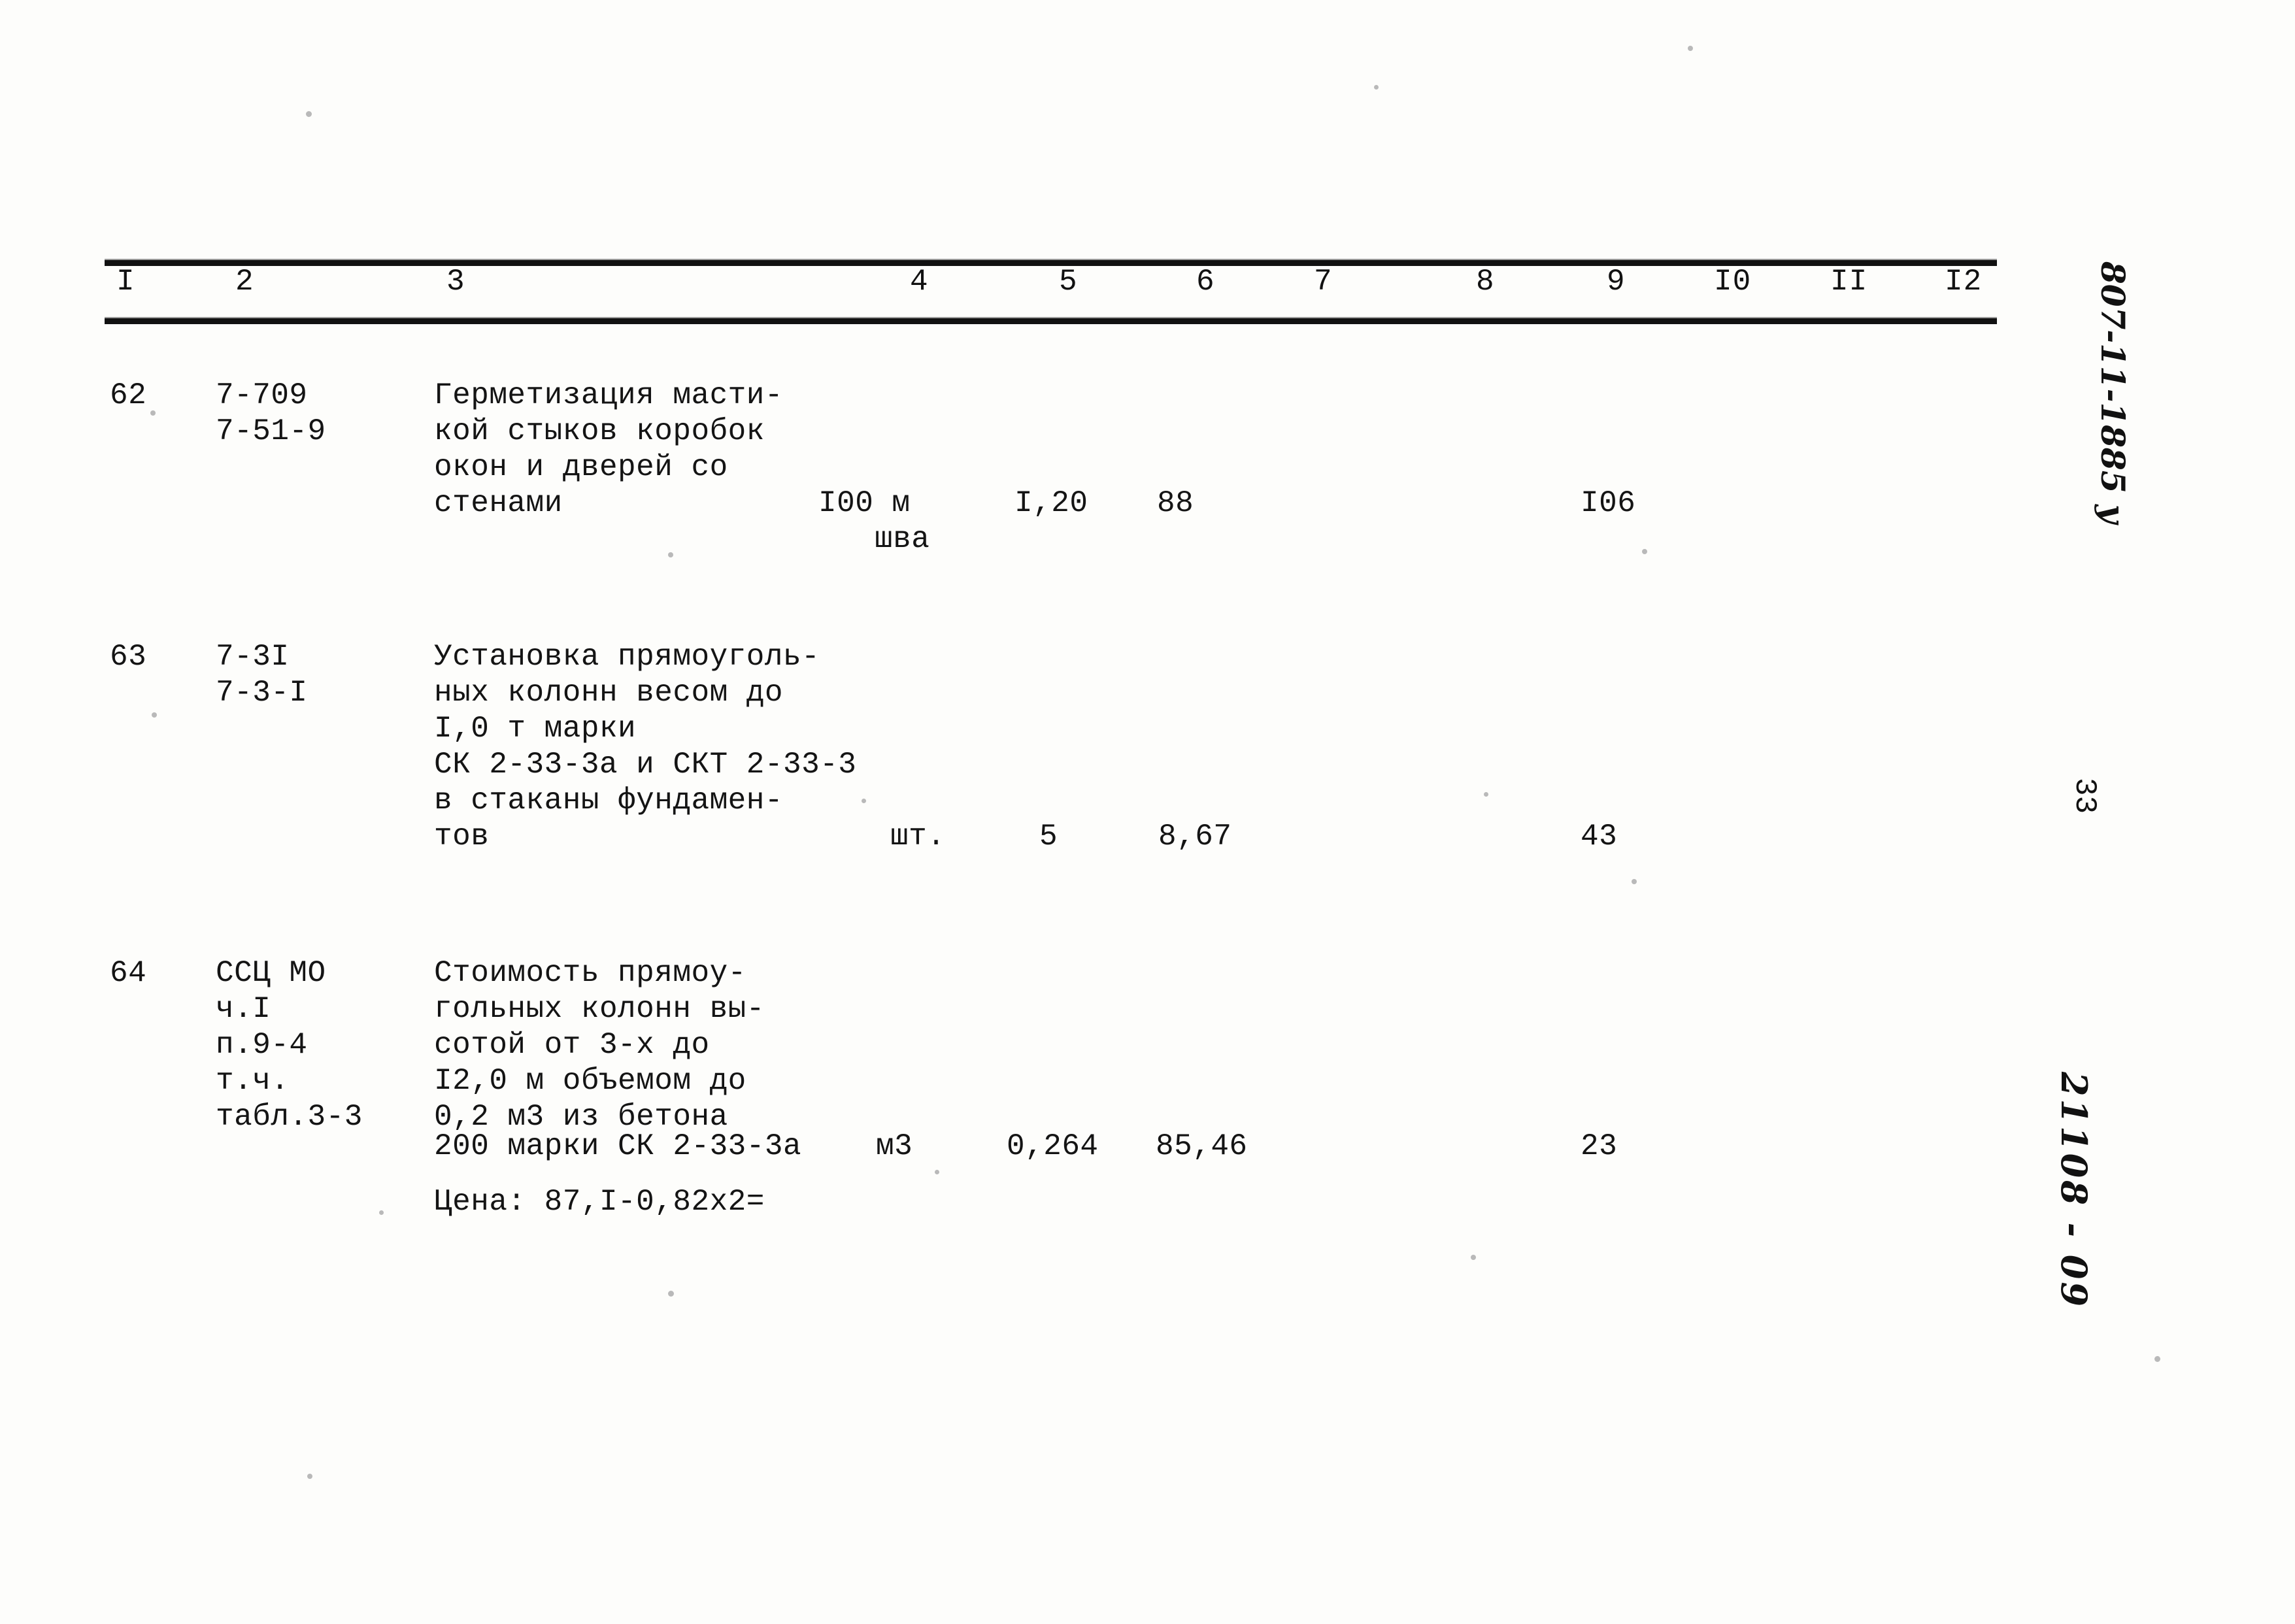  What do you see at coordinates (1051, 320) in the screenshot?
I see `table-bottom-rule` at bounding box center [1051, 320].